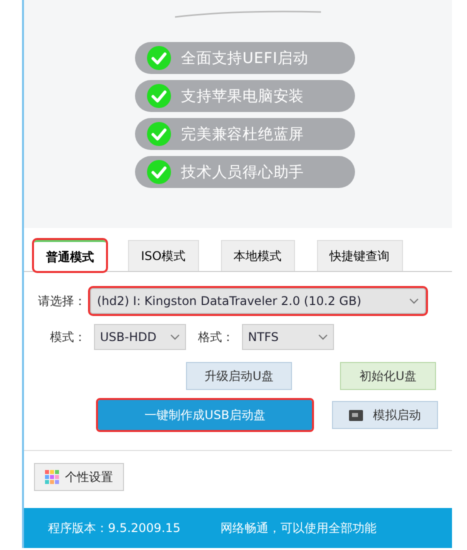 The width and height of the screenshot is (467, 550). Describe the element at coordinates (62, 301) in the screenshot. I see `field-label: 请选择：` at that location.